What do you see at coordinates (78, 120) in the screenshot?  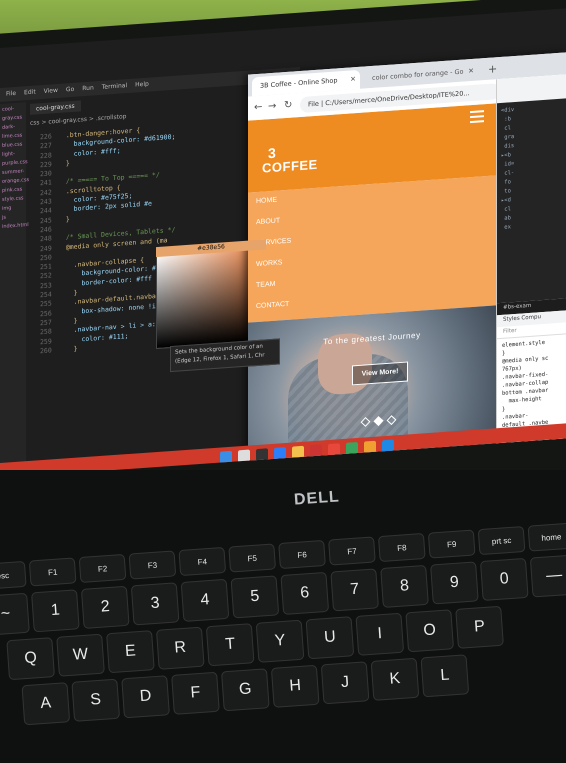 I see `editor-breadcrumb: css > cool-gray.css > .scrollstop` at bounding box center [78, 120].